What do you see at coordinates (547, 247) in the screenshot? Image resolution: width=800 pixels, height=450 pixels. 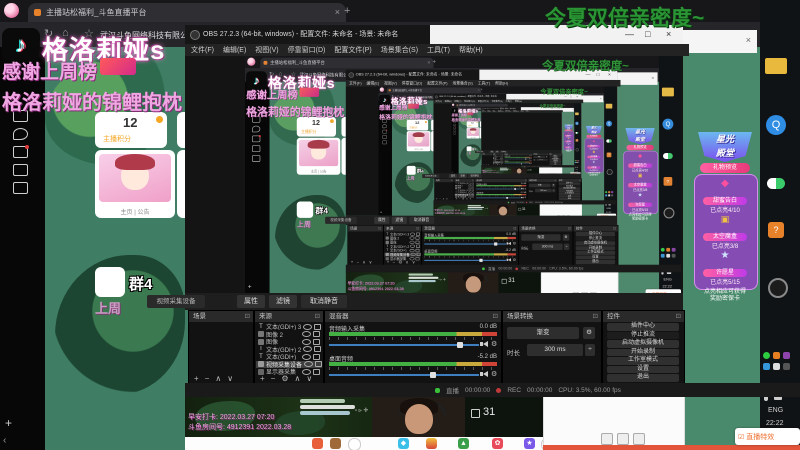 I see `duration-spinbox: 300 ms` at bounding box center [547, 247].